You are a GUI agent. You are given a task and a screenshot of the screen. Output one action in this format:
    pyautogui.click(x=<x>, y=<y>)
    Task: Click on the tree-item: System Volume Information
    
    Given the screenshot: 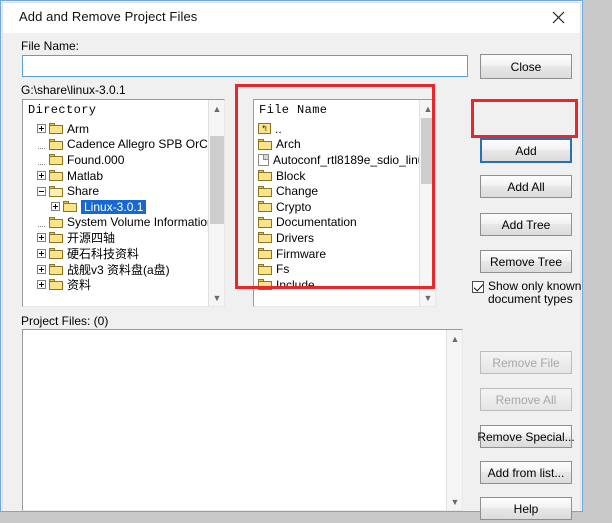 What is the action you would take?
    pyautogui.click(x=123, y=223)
    